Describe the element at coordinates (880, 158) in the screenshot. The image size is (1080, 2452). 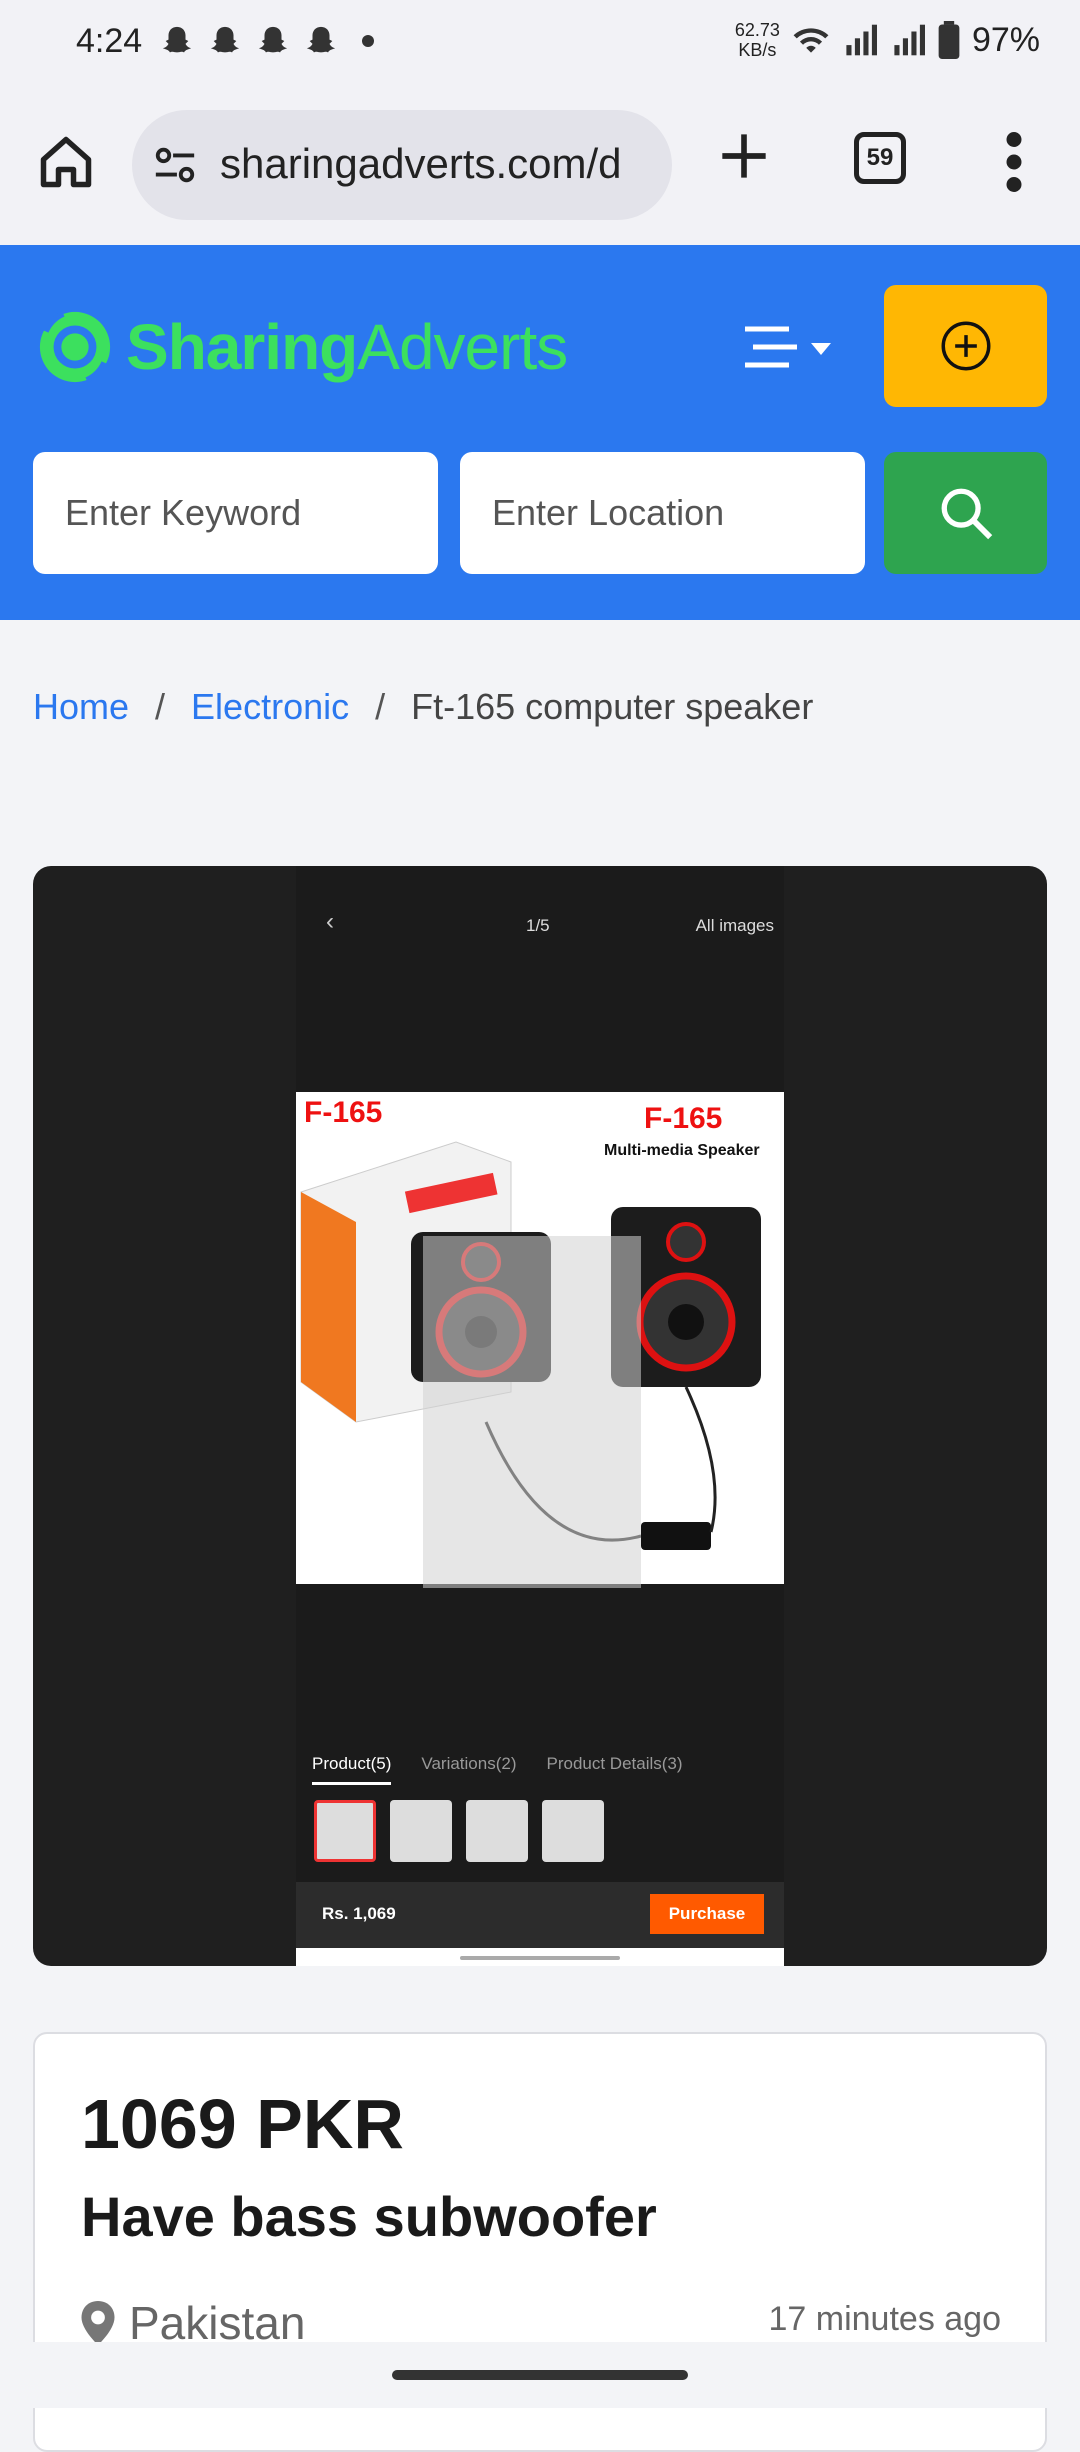
I see `tab-switcher-button: 59` at that location.